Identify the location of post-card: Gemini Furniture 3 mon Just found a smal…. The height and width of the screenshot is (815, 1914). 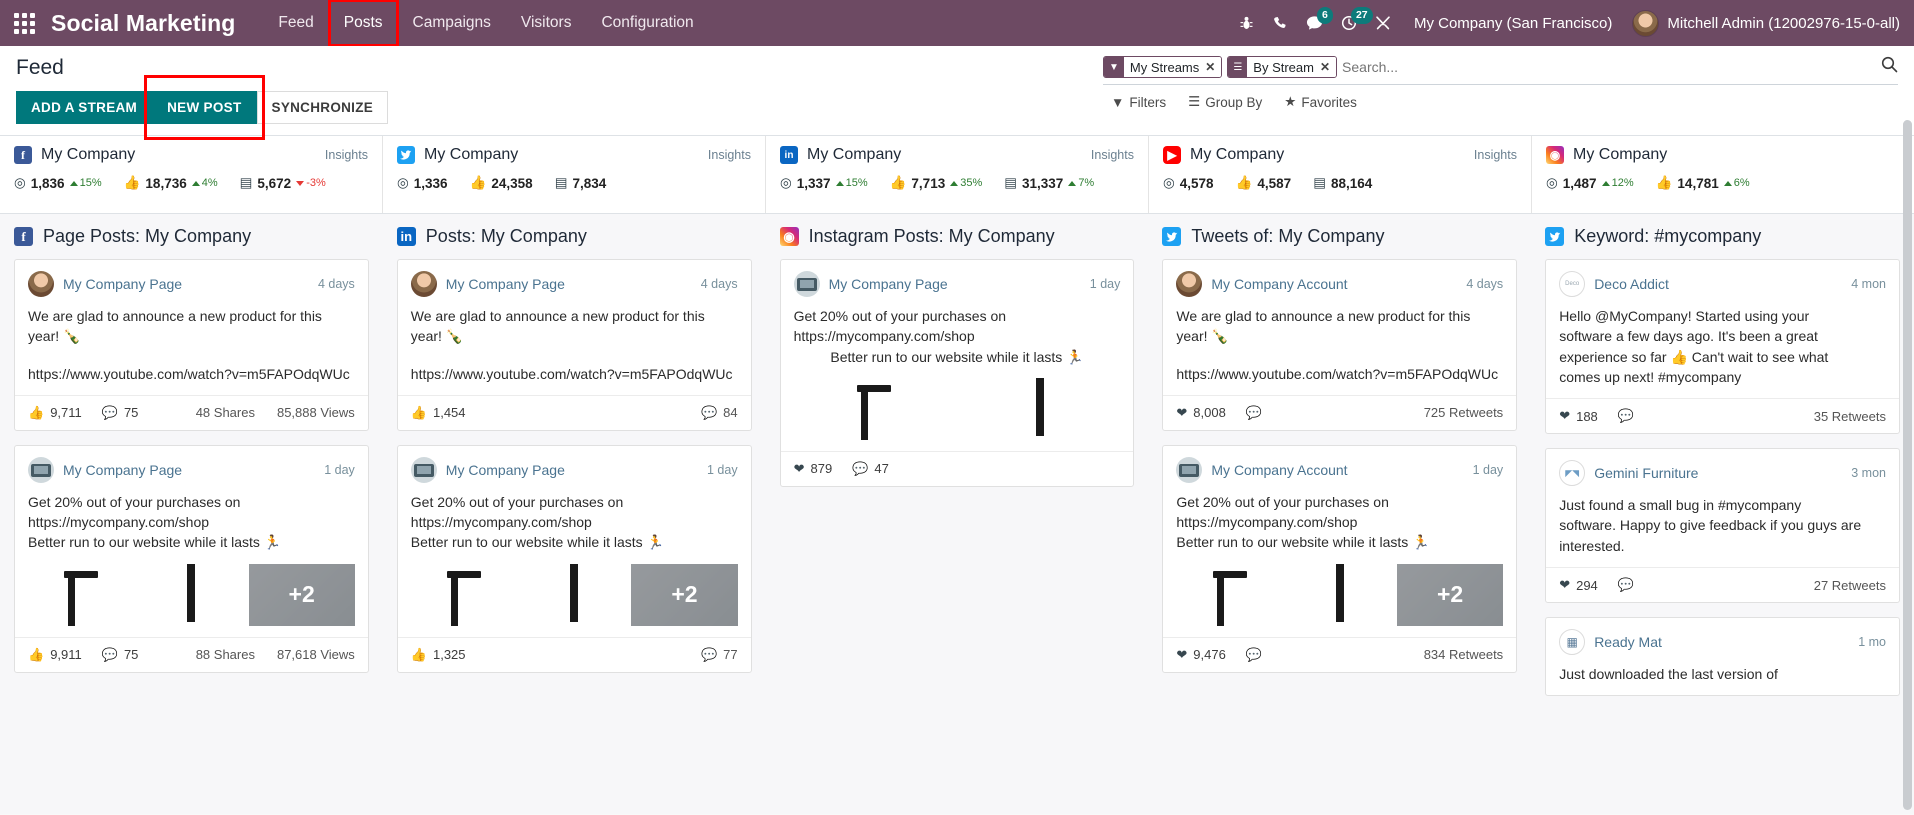
(1722, 526).